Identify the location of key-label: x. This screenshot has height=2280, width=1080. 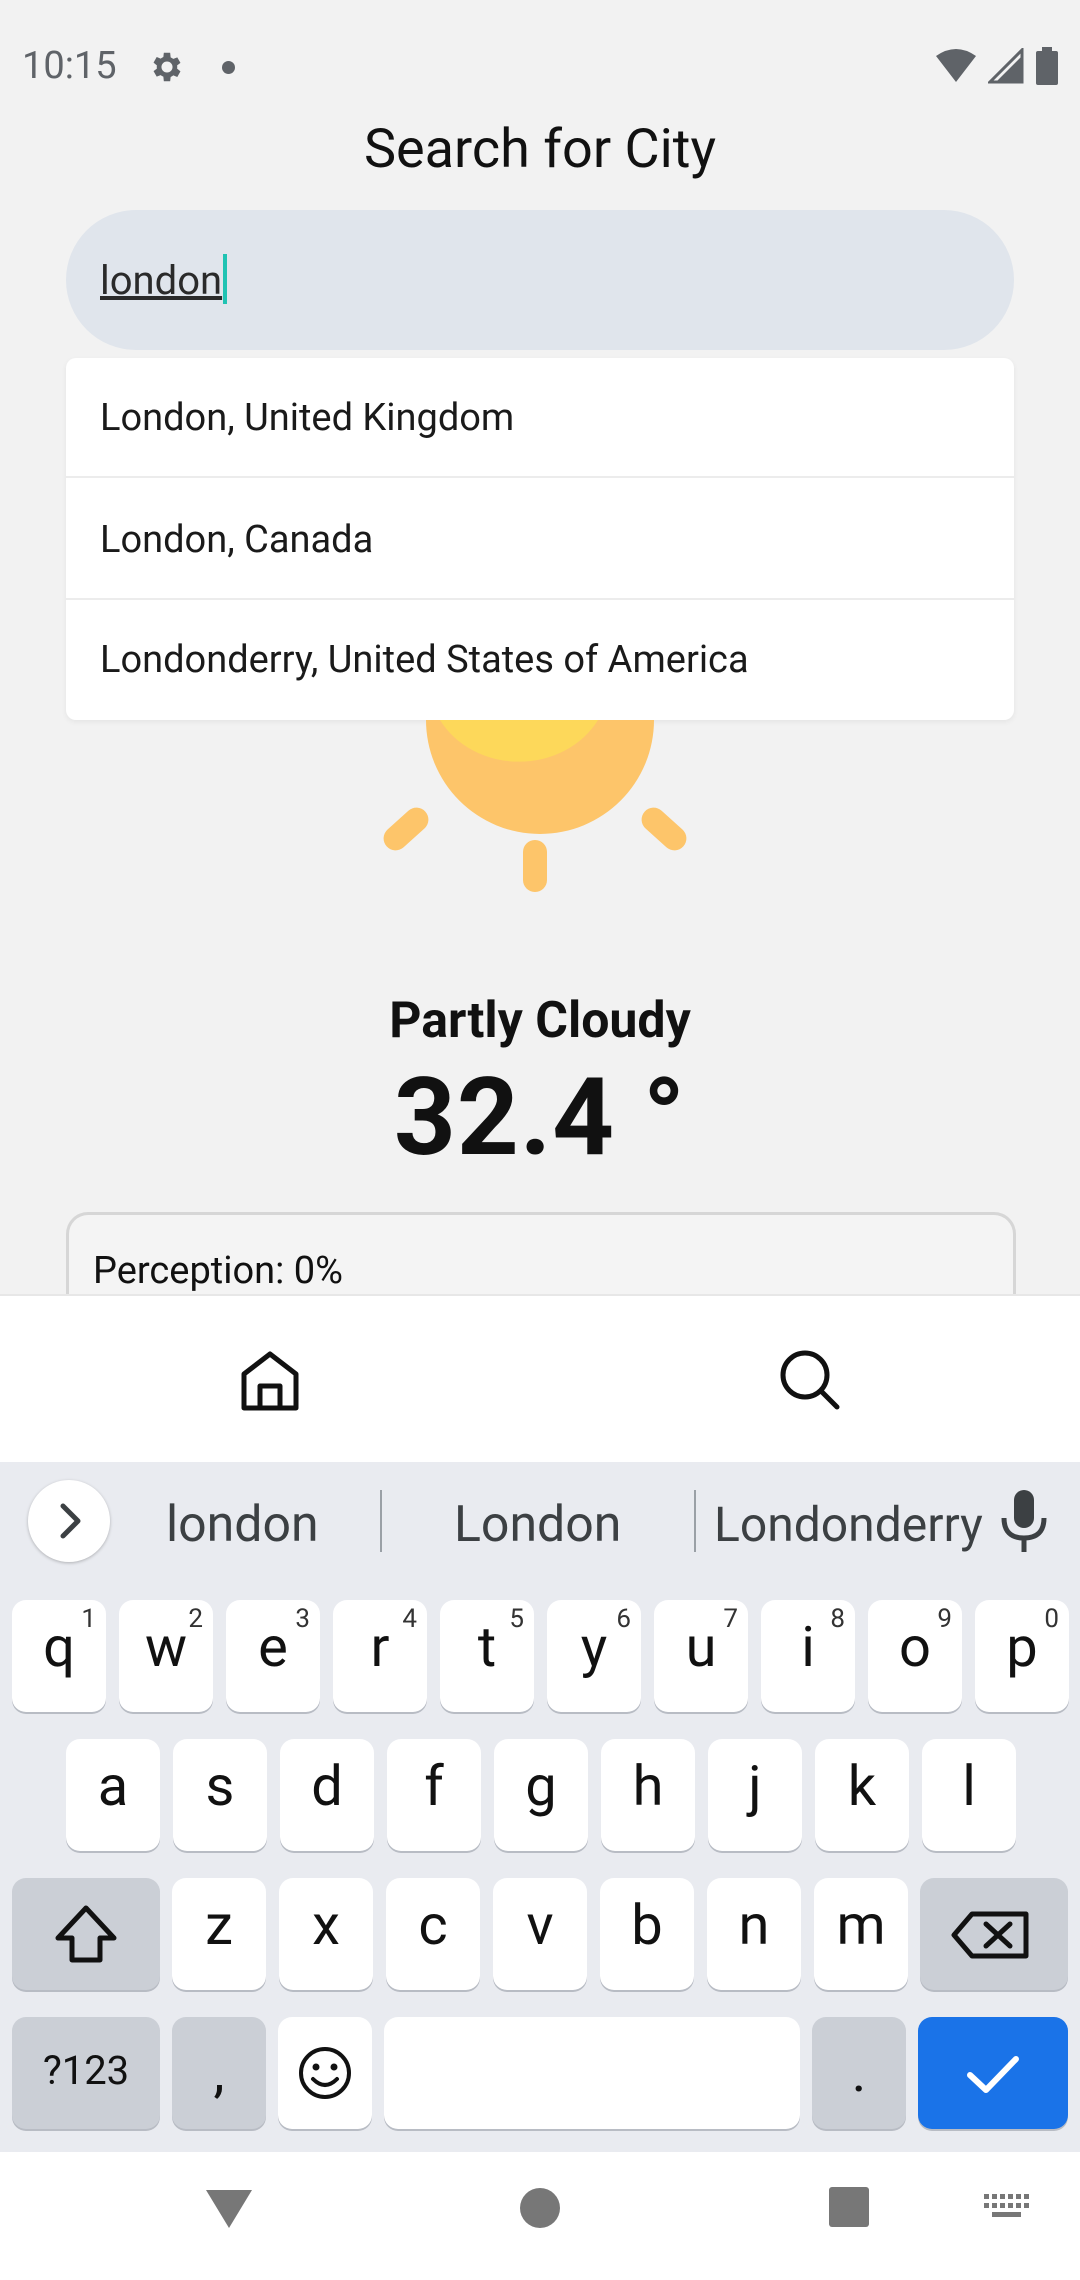
(326, 1925).